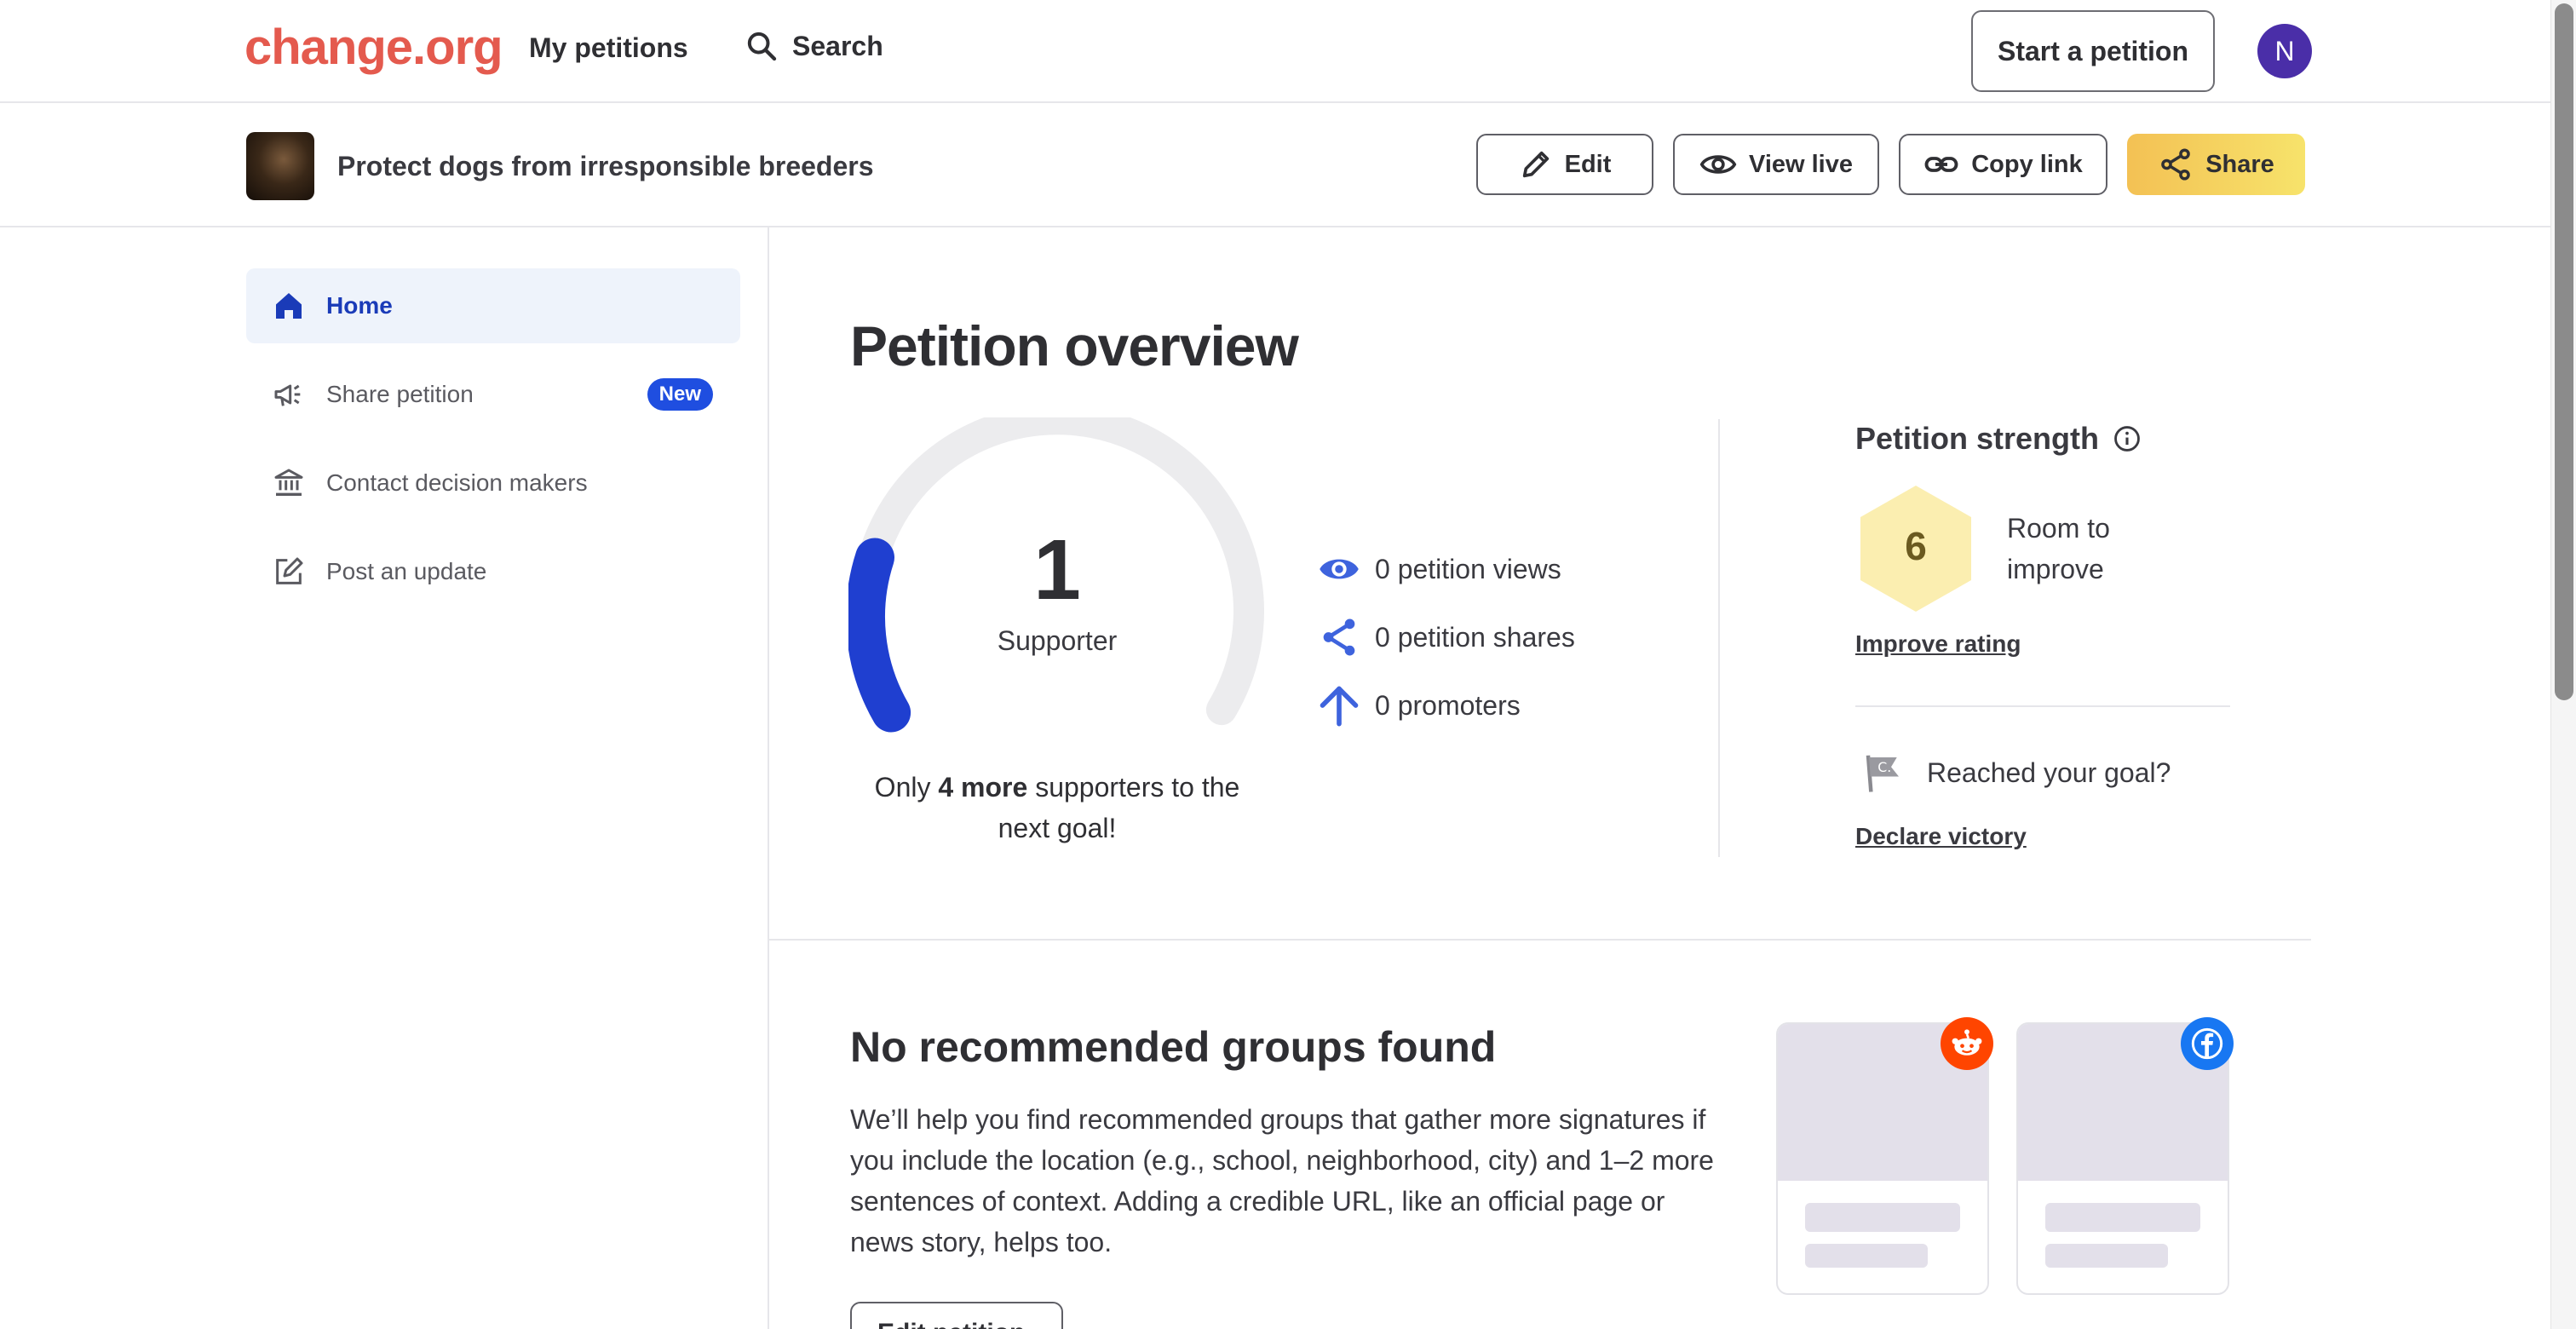  I want to click on link-icon, so click(1941, 164).